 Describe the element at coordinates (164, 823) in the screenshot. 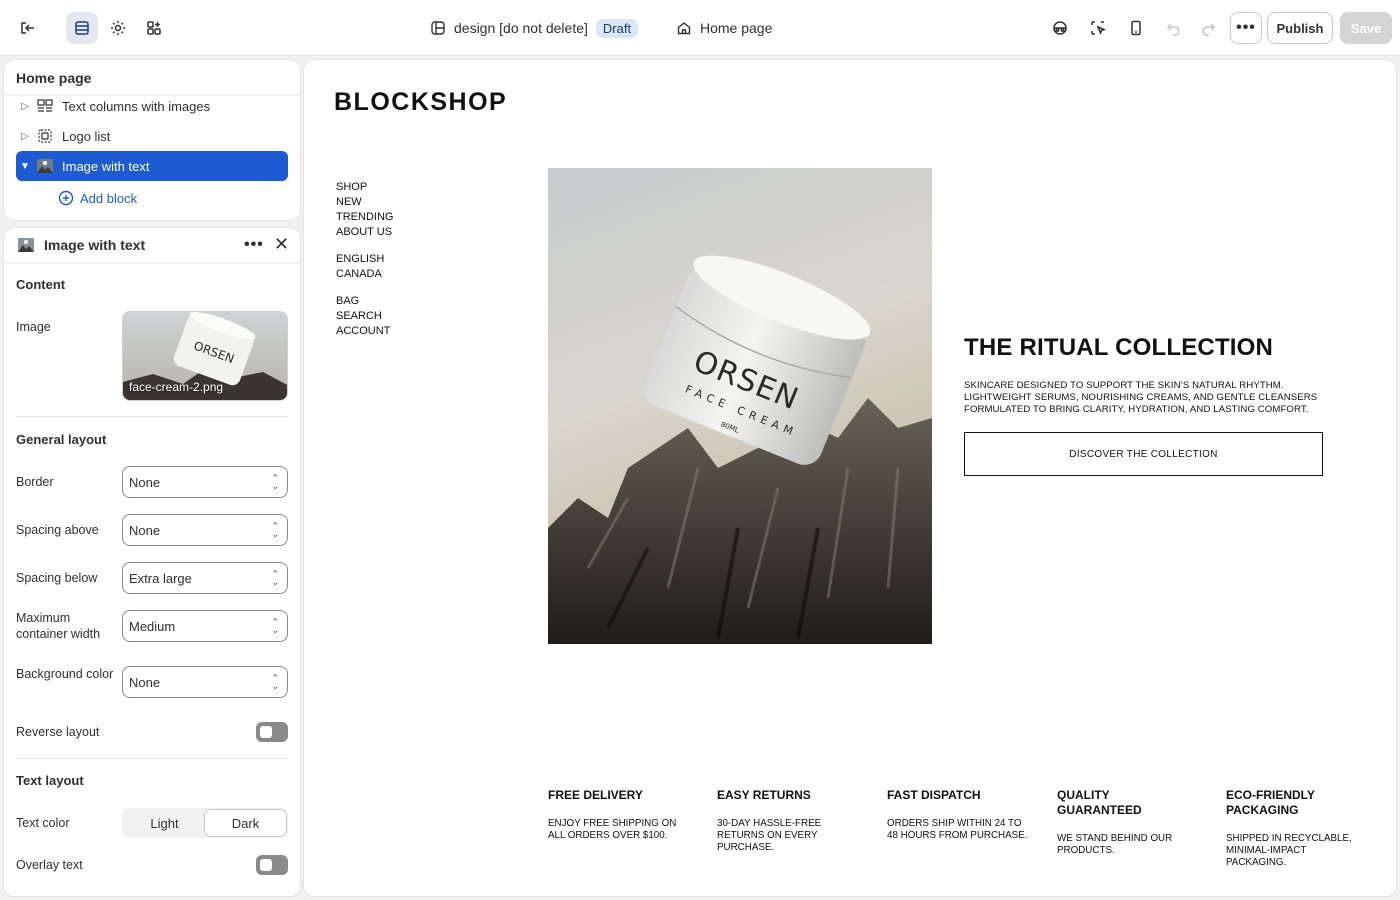

I see `text-color-light: Light` at that location.